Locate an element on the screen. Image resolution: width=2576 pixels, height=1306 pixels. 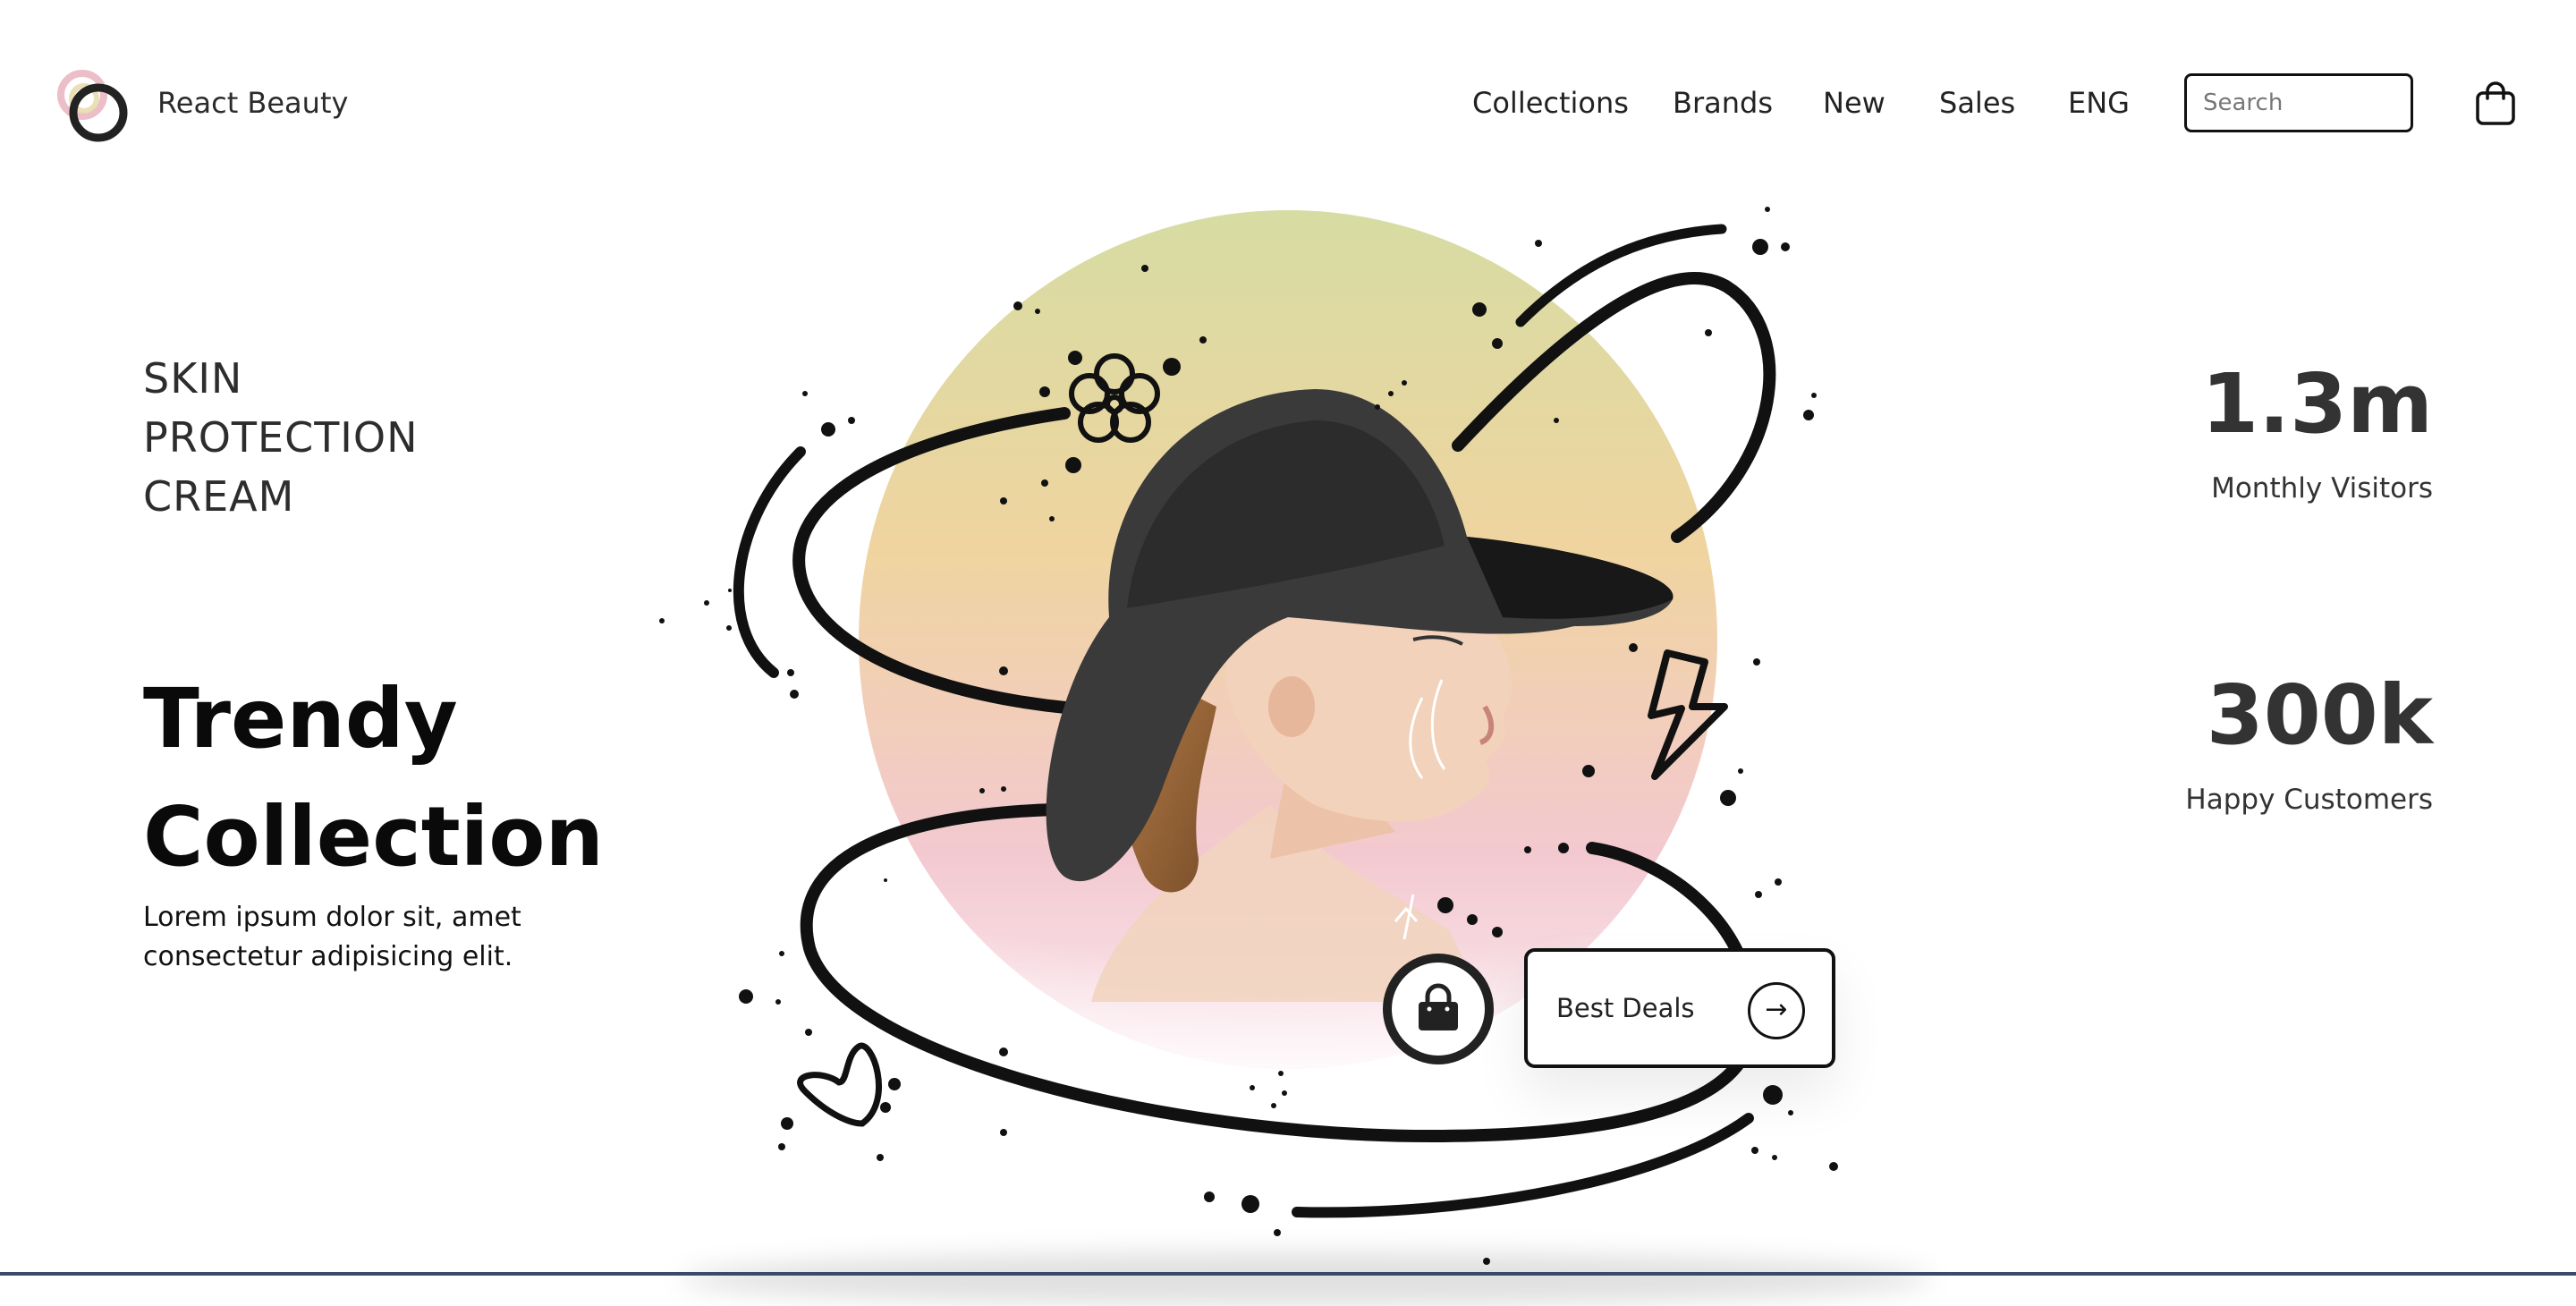
best-deals-bag-button is located at coordinates (1438, 1009).